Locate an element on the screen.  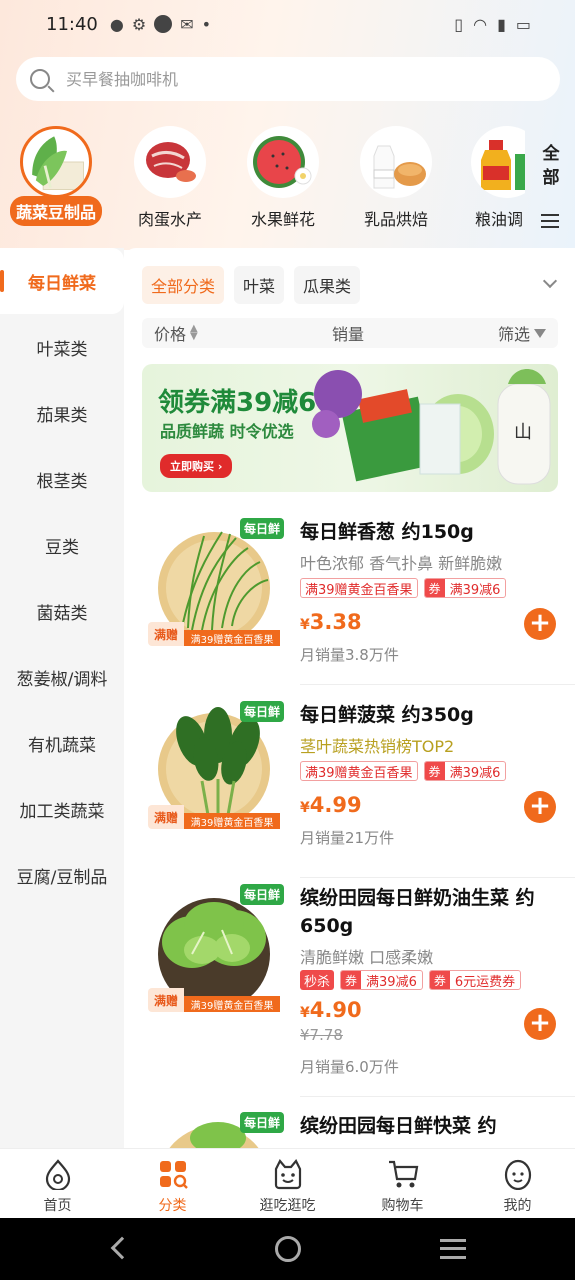
product-description: 叶色浓郁 香气扑鼻 新鲜脆嫩 is located at coordinates (401, 563).